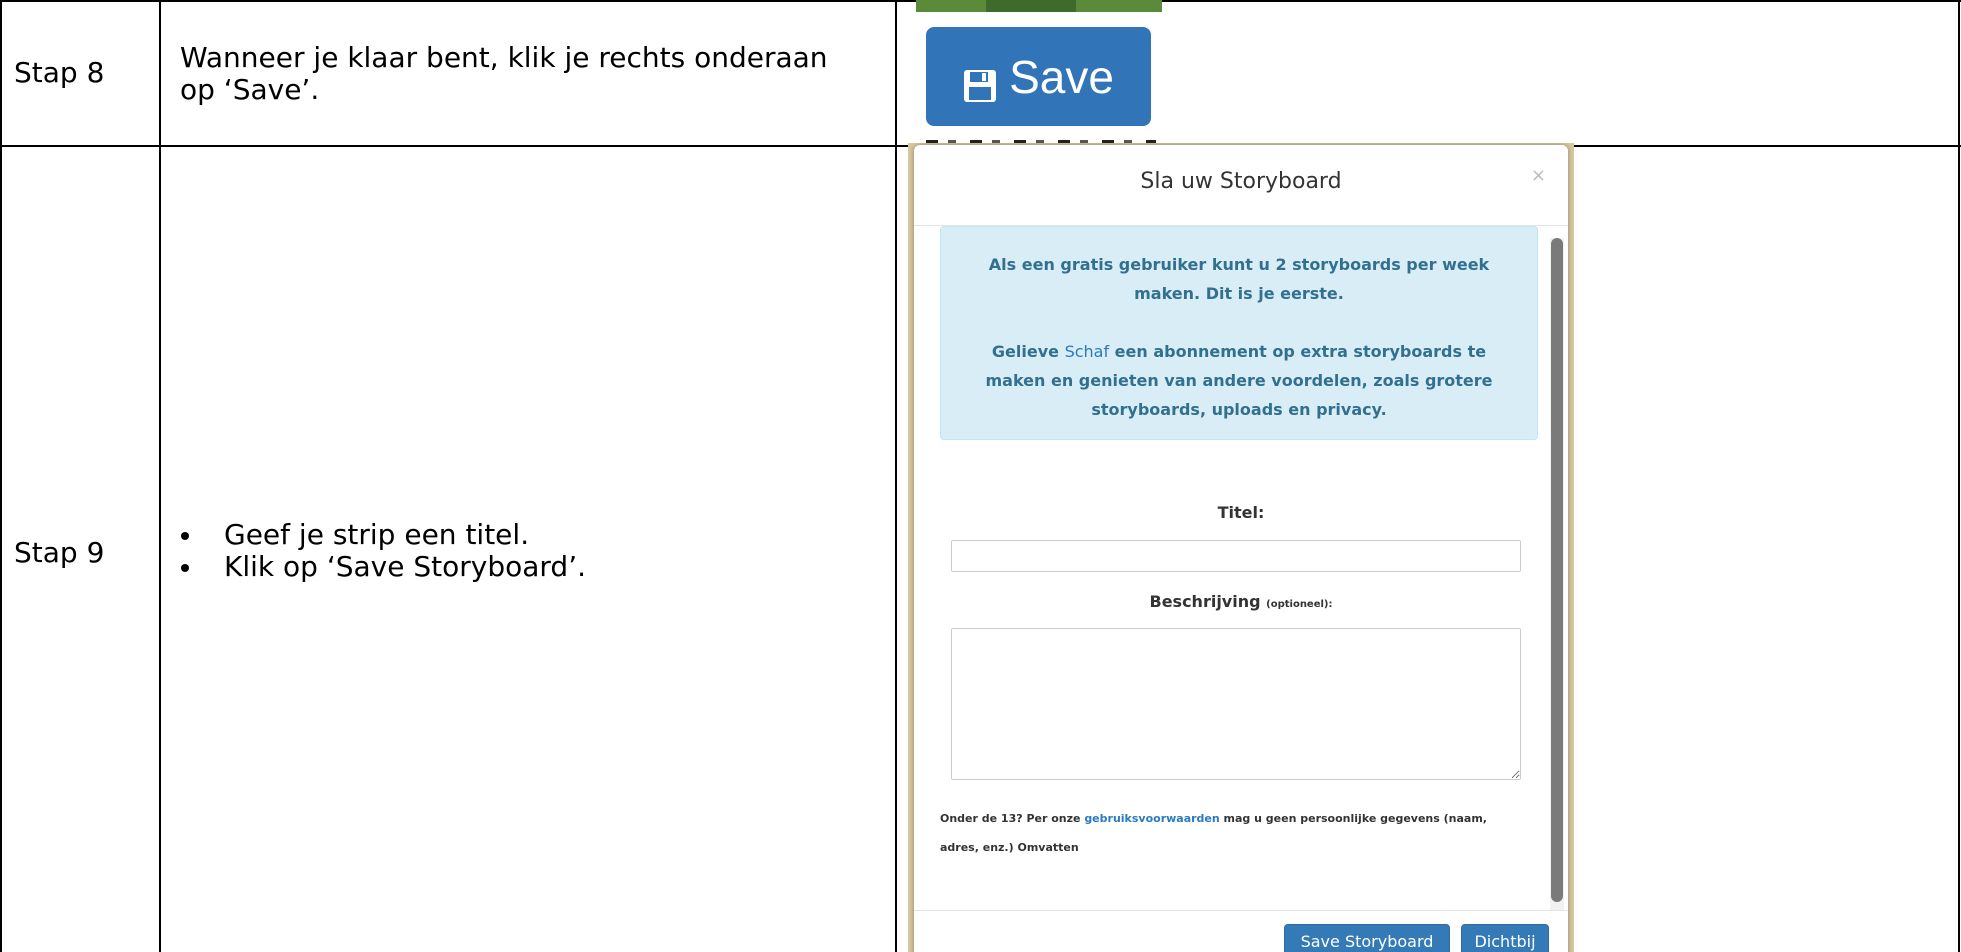  I want to click on step-9-bullet-2: Klik op ‘Save Storyboard’., so click(383, 567).